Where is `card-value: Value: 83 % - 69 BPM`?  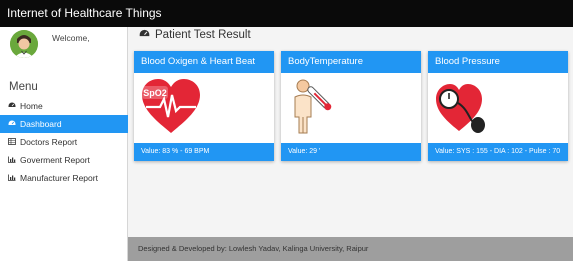 card-value: Value: 83 % - 69 BPM is located at coordinates (204, 152).